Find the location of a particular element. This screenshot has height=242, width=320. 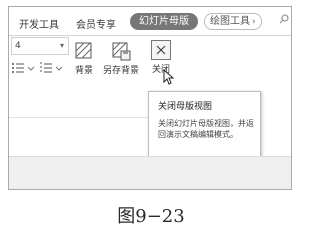

tab-member-exclusive: 会员专享 is located at coordinates (96, 23).